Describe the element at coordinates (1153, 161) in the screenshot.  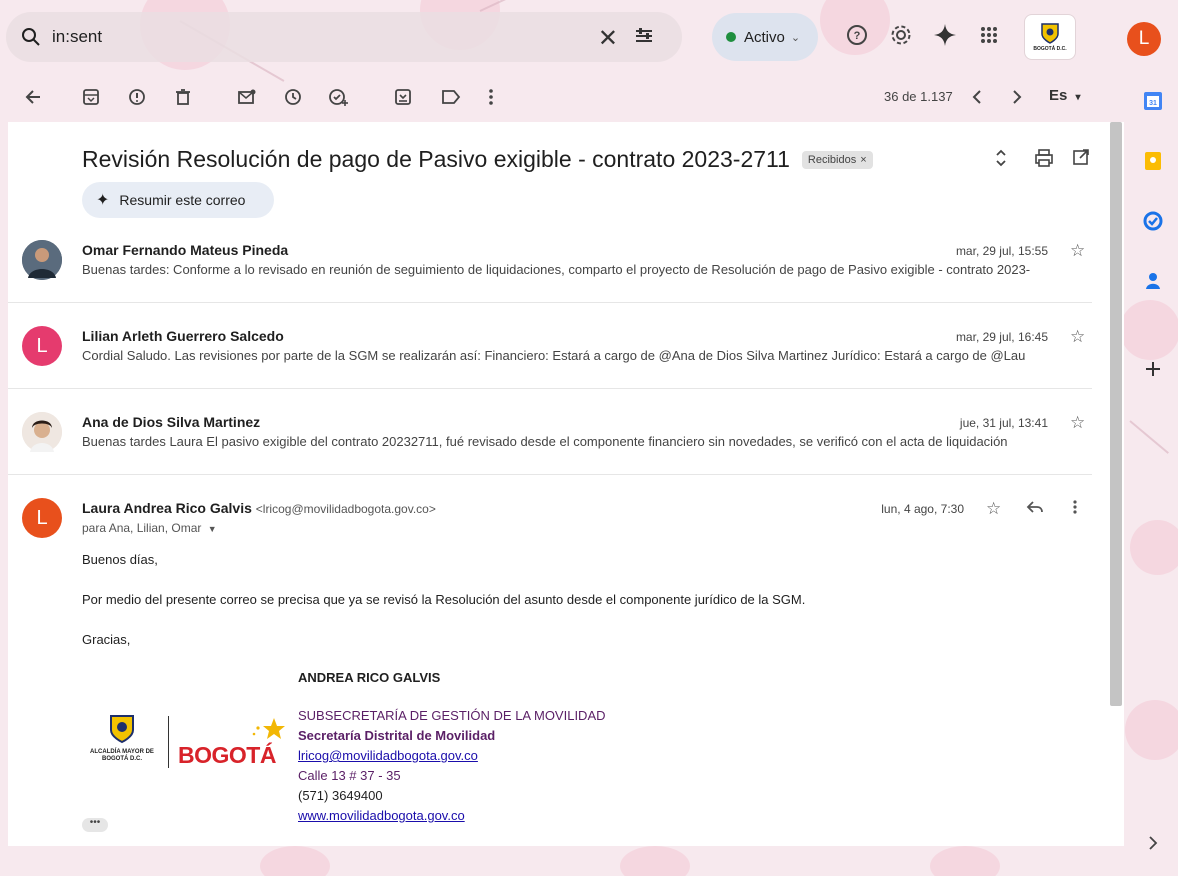
I see `keep-notes-icon` at that location.